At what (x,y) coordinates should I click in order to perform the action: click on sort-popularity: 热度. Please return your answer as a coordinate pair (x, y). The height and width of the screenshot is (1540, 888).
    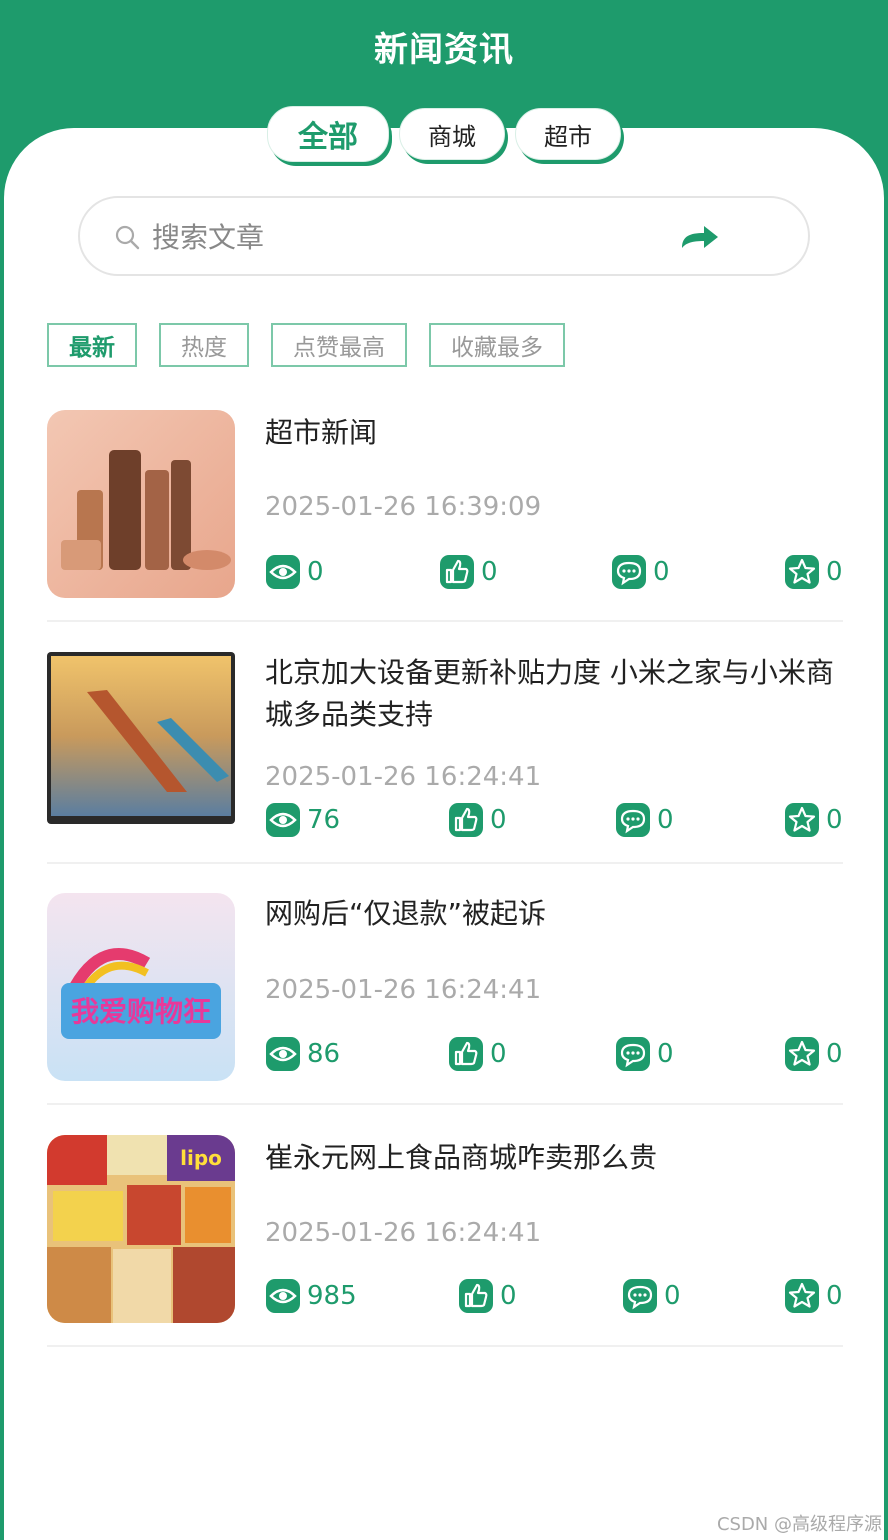
    Looking at the image, I should click on (204, 345).